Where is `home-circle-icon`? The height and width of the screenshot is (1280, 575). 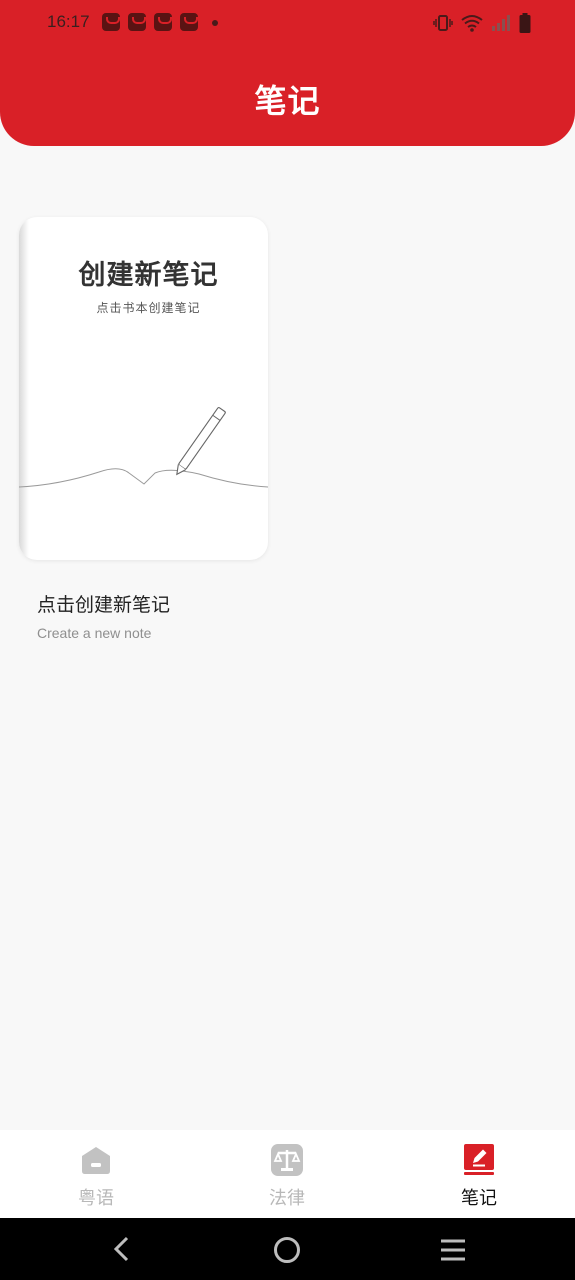
home-circle-icon is located at coordinates (287, 1250).